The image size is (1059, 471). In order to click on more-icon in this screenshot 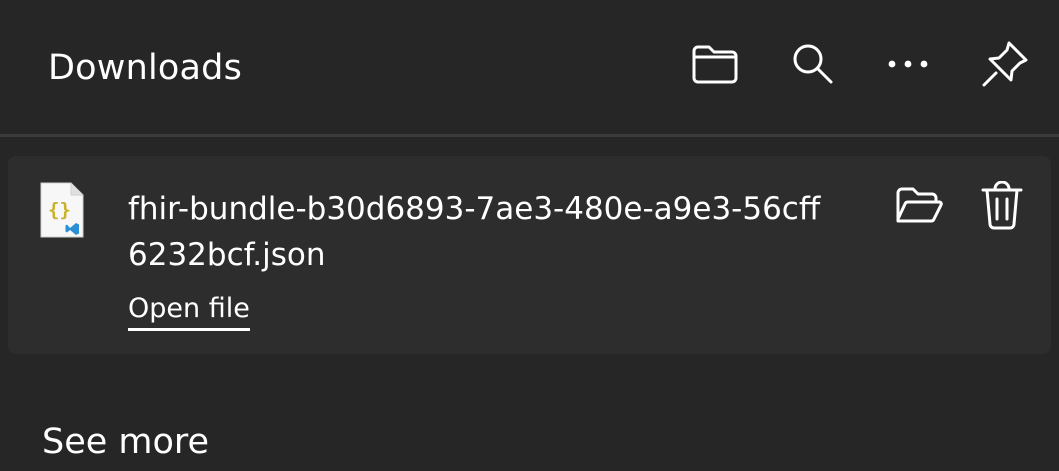, I will do `click(908, 64)`.